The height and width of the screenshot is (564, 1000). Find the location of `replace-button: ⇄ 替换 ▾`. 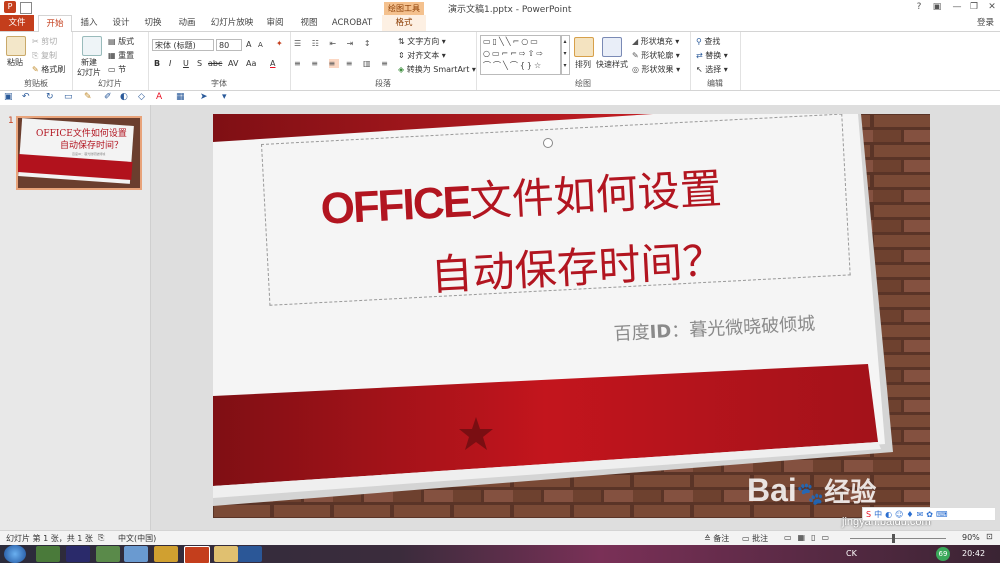

replace-button: ⇄ 替换 ▾ is located at coordinates (712, 55).